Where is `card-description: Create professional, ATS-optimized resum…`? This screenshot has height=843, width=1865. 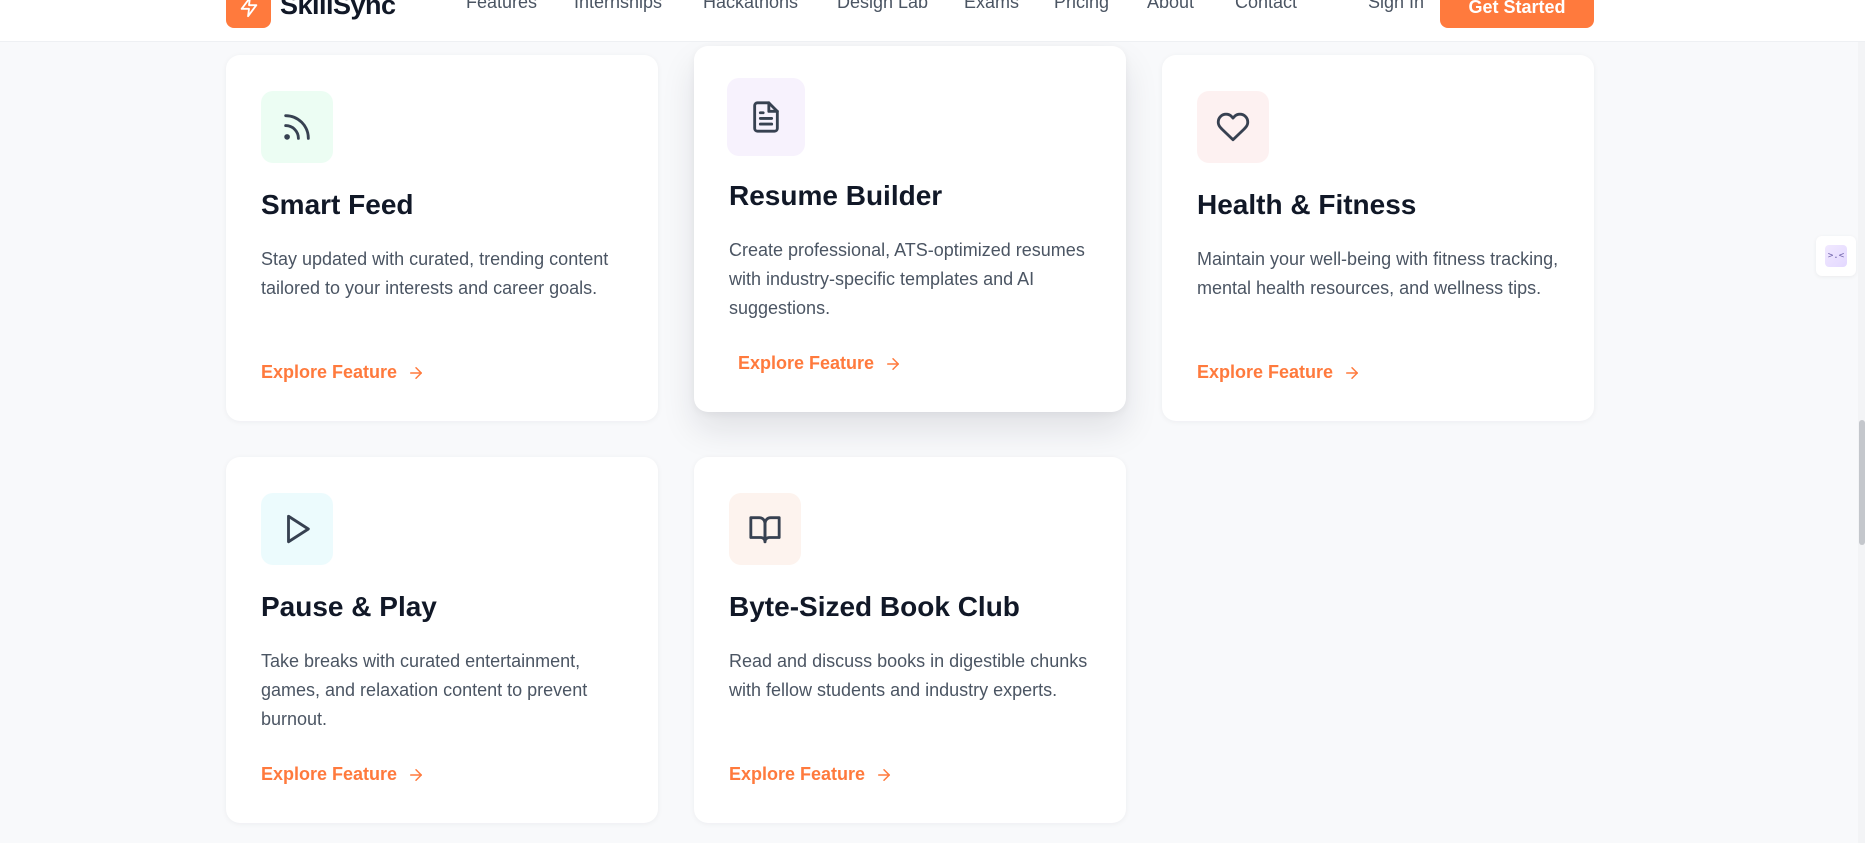 card-description: Create professional, ATS-optimized resum… is located at coordinates (907, 279).